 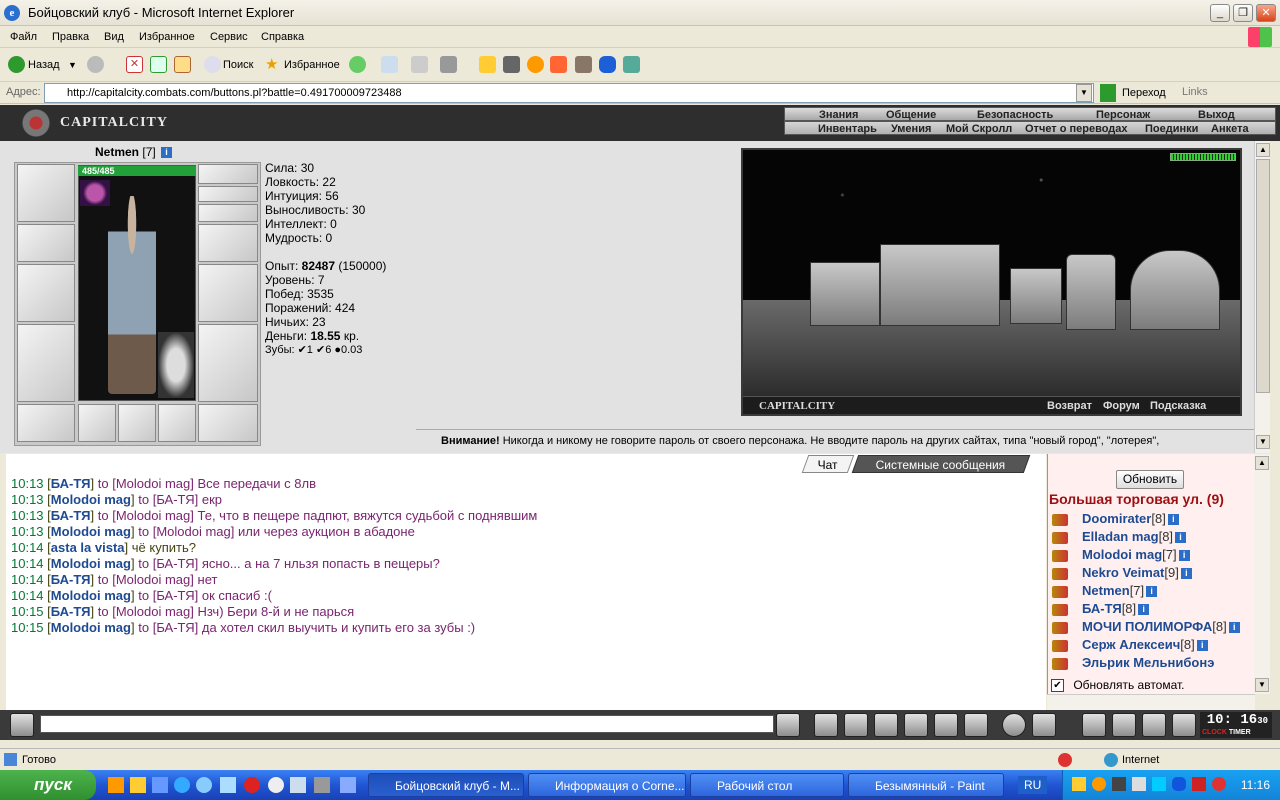 I want to click on filter-icon, so click(x=856, y=725).